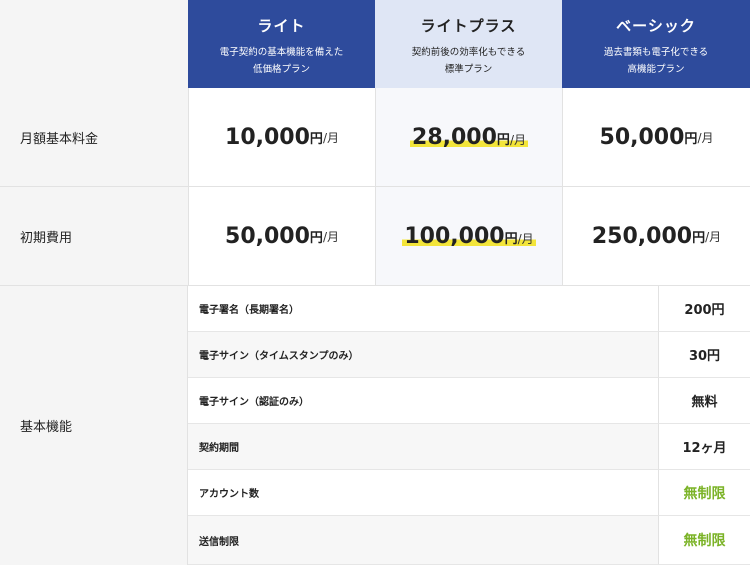 Image resolution: width=750 pixels, height=565 pixels. I want to click on plan-header-basic: ベーシック 過去書類も電子化できる 高機能プラン, so click(656, 44).